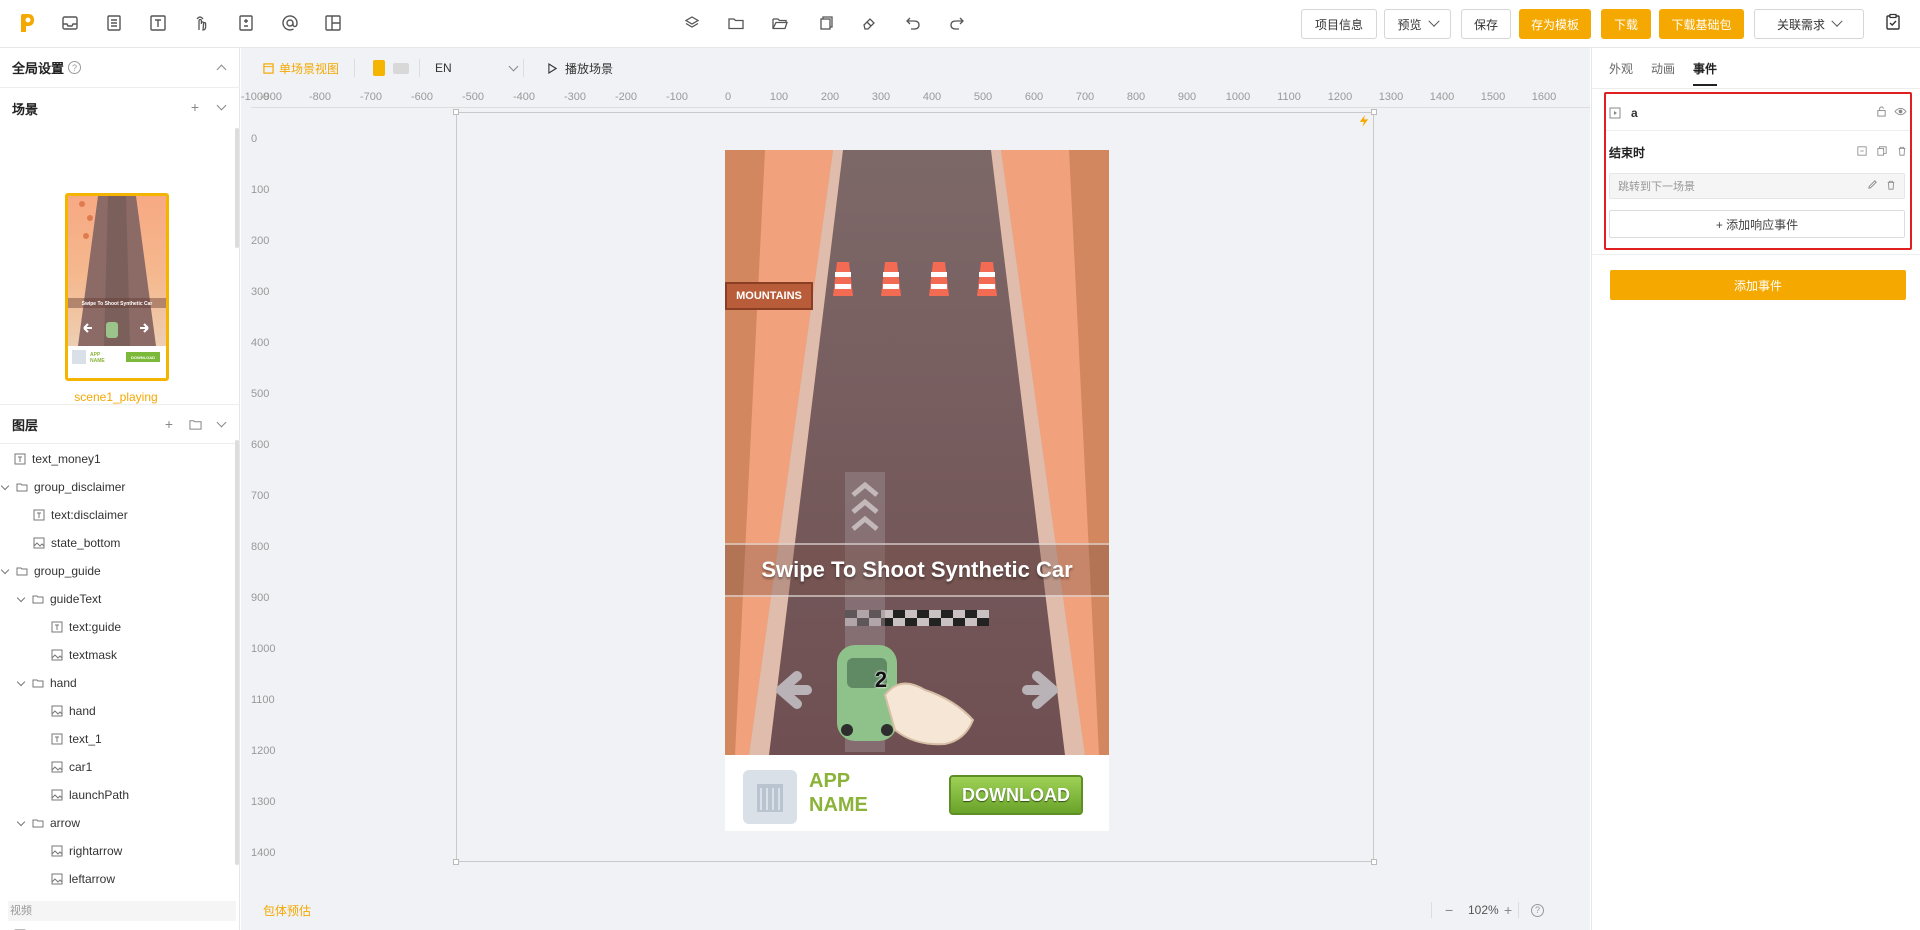  What do you see at coordinates (116, 487) in the screenshot?
I see `layer-row: group_disclaimer` at bounding box center [116, 487].